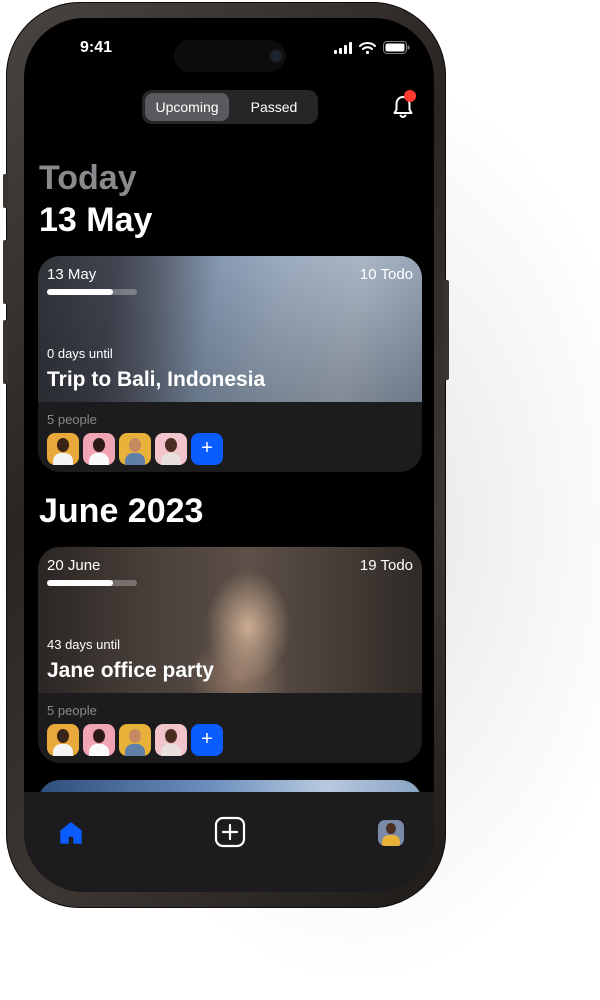  I want to click on add-trip-icon, so click(230, 832).